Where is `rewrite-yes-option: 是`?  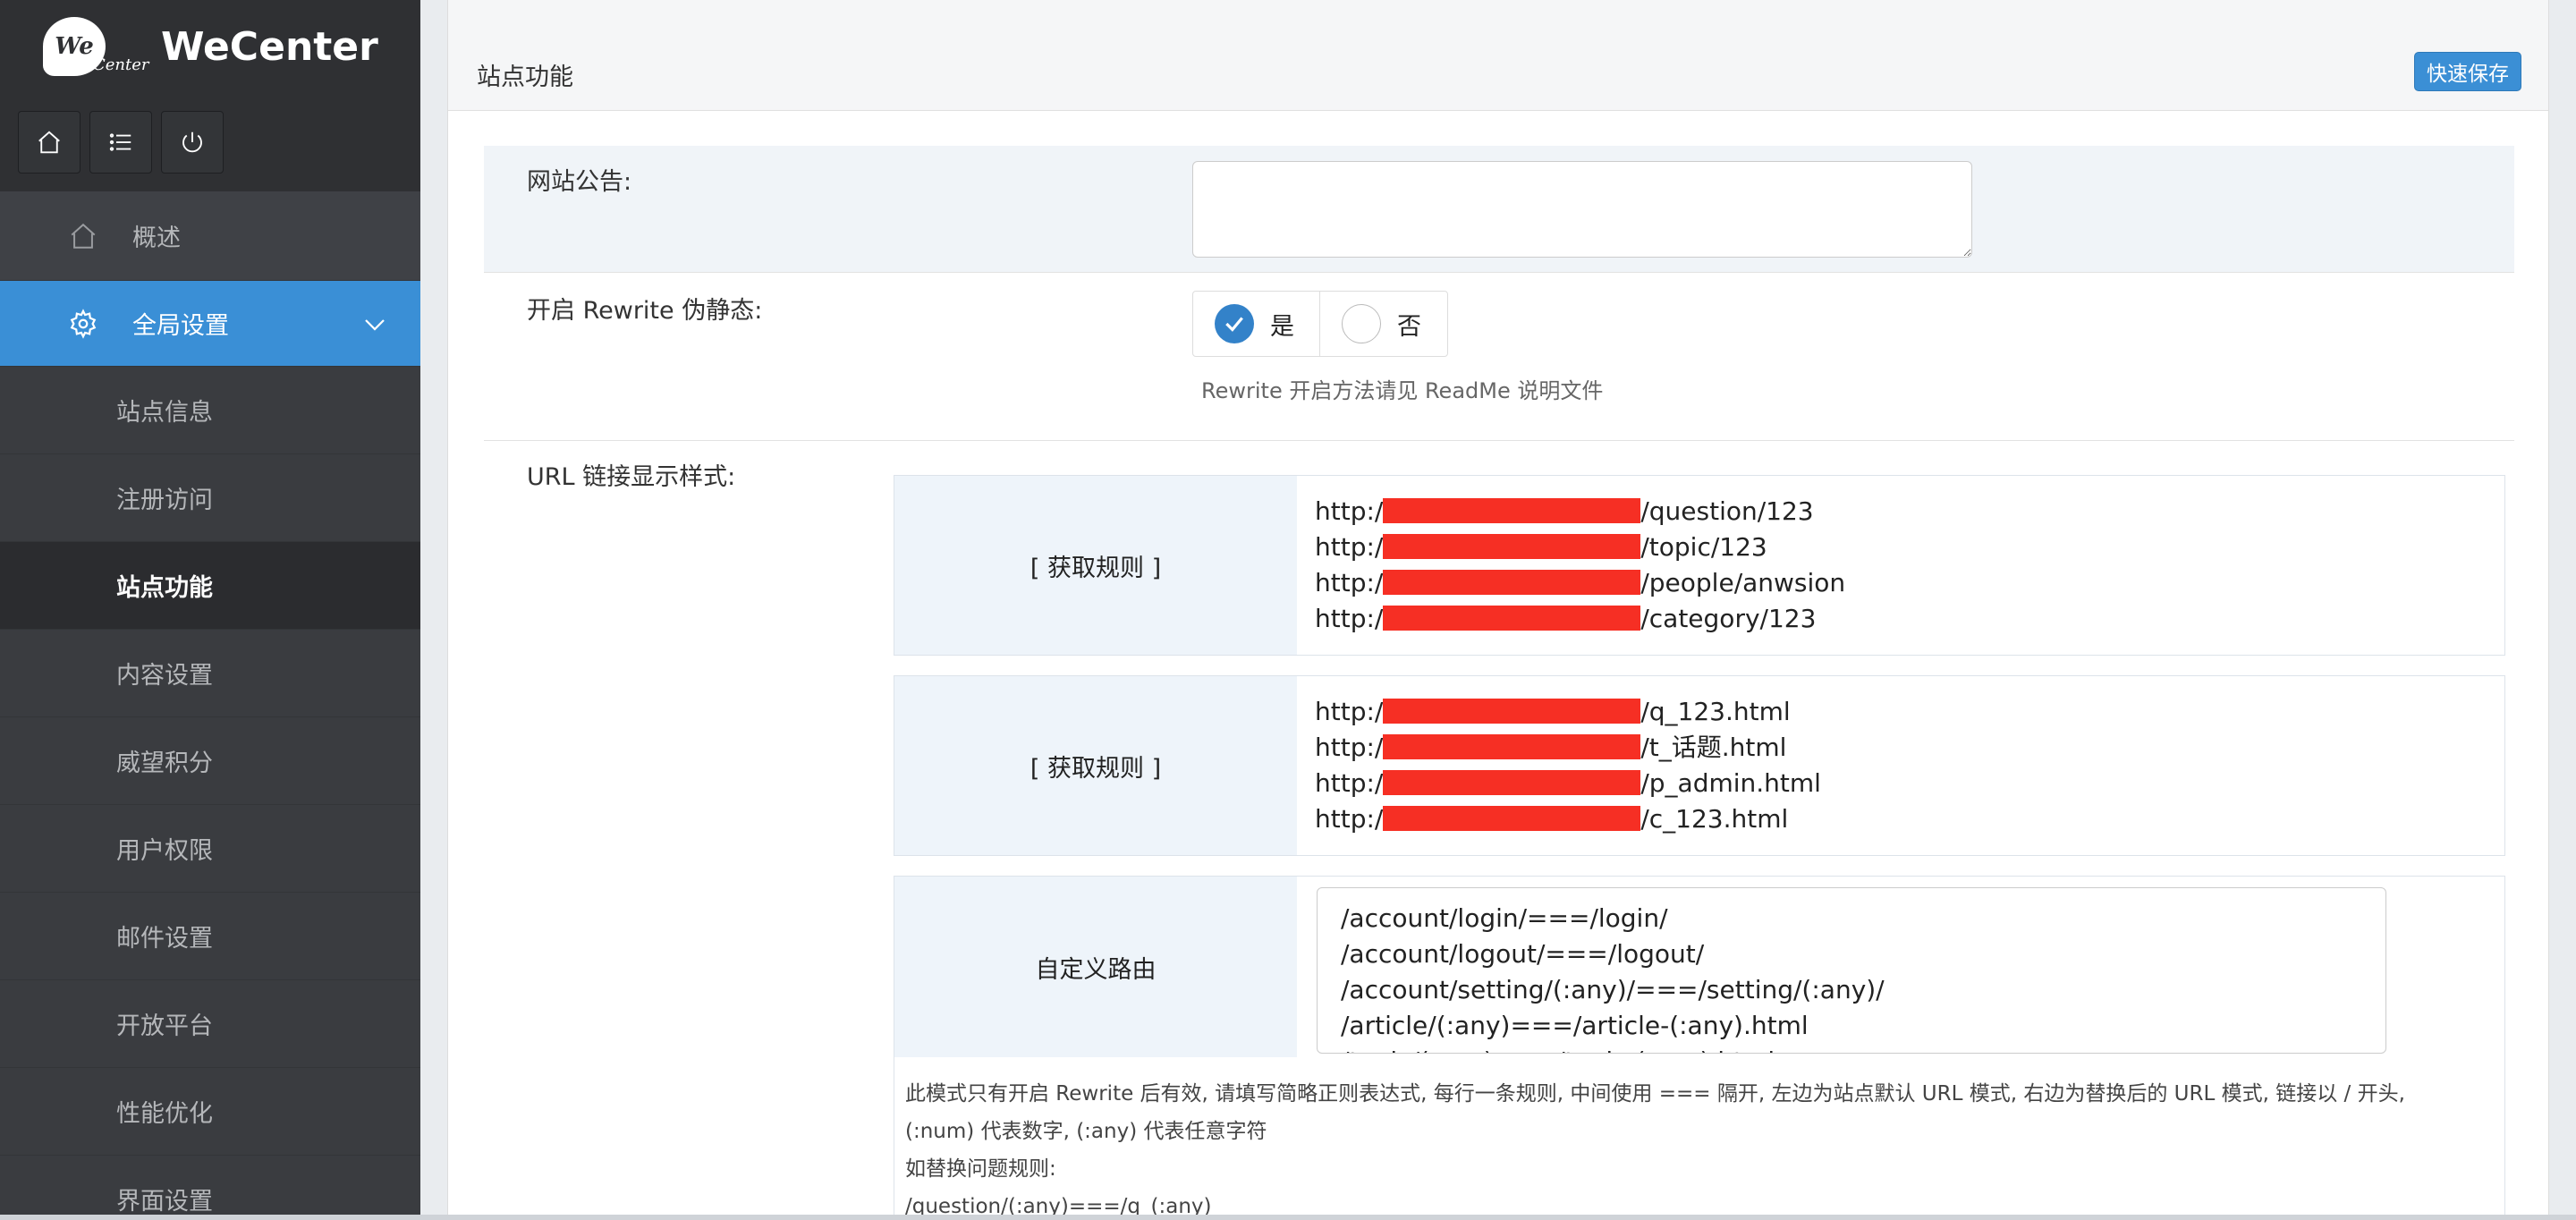
rewrite-yes-option: 是 is located at coordinates (1256, 324).